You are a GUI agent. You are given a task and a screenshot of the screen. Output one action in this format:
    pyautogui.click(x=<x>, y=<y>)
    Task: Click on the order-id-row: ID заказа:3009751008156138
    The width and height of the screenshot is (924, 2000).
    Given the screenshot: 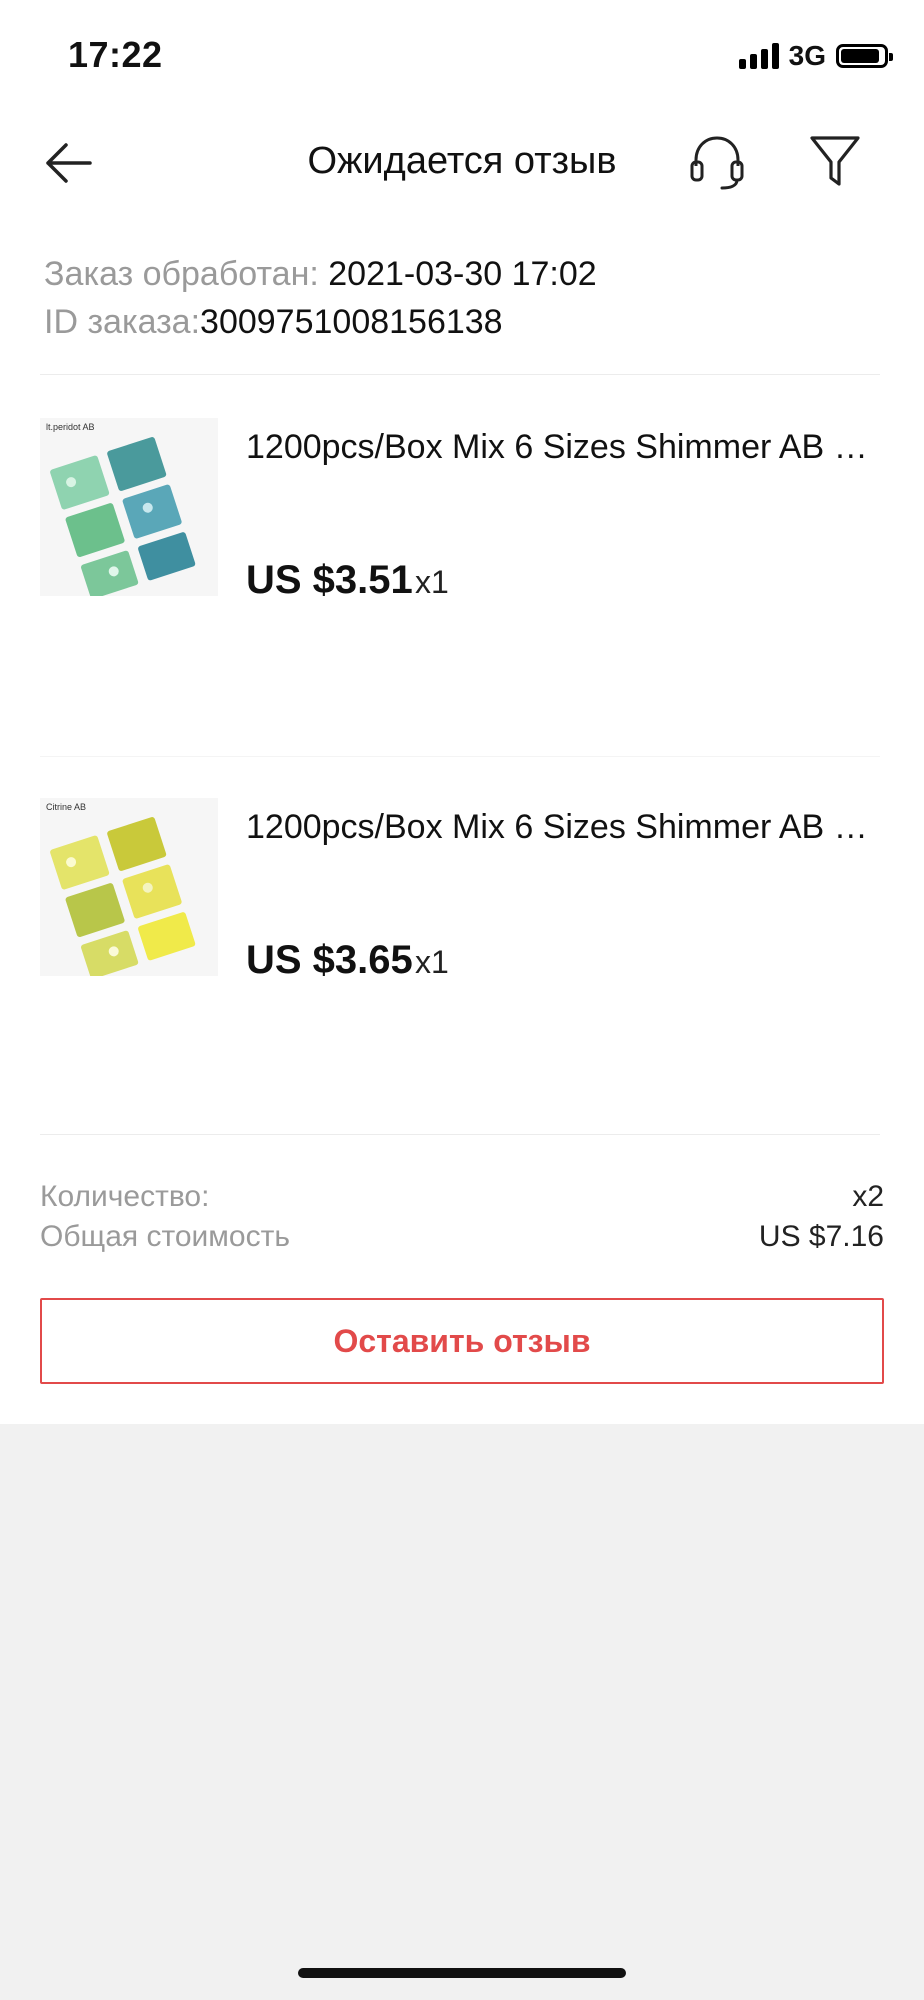 What is the action you would take?
    pyautogui.click(x=320, y=322)
    